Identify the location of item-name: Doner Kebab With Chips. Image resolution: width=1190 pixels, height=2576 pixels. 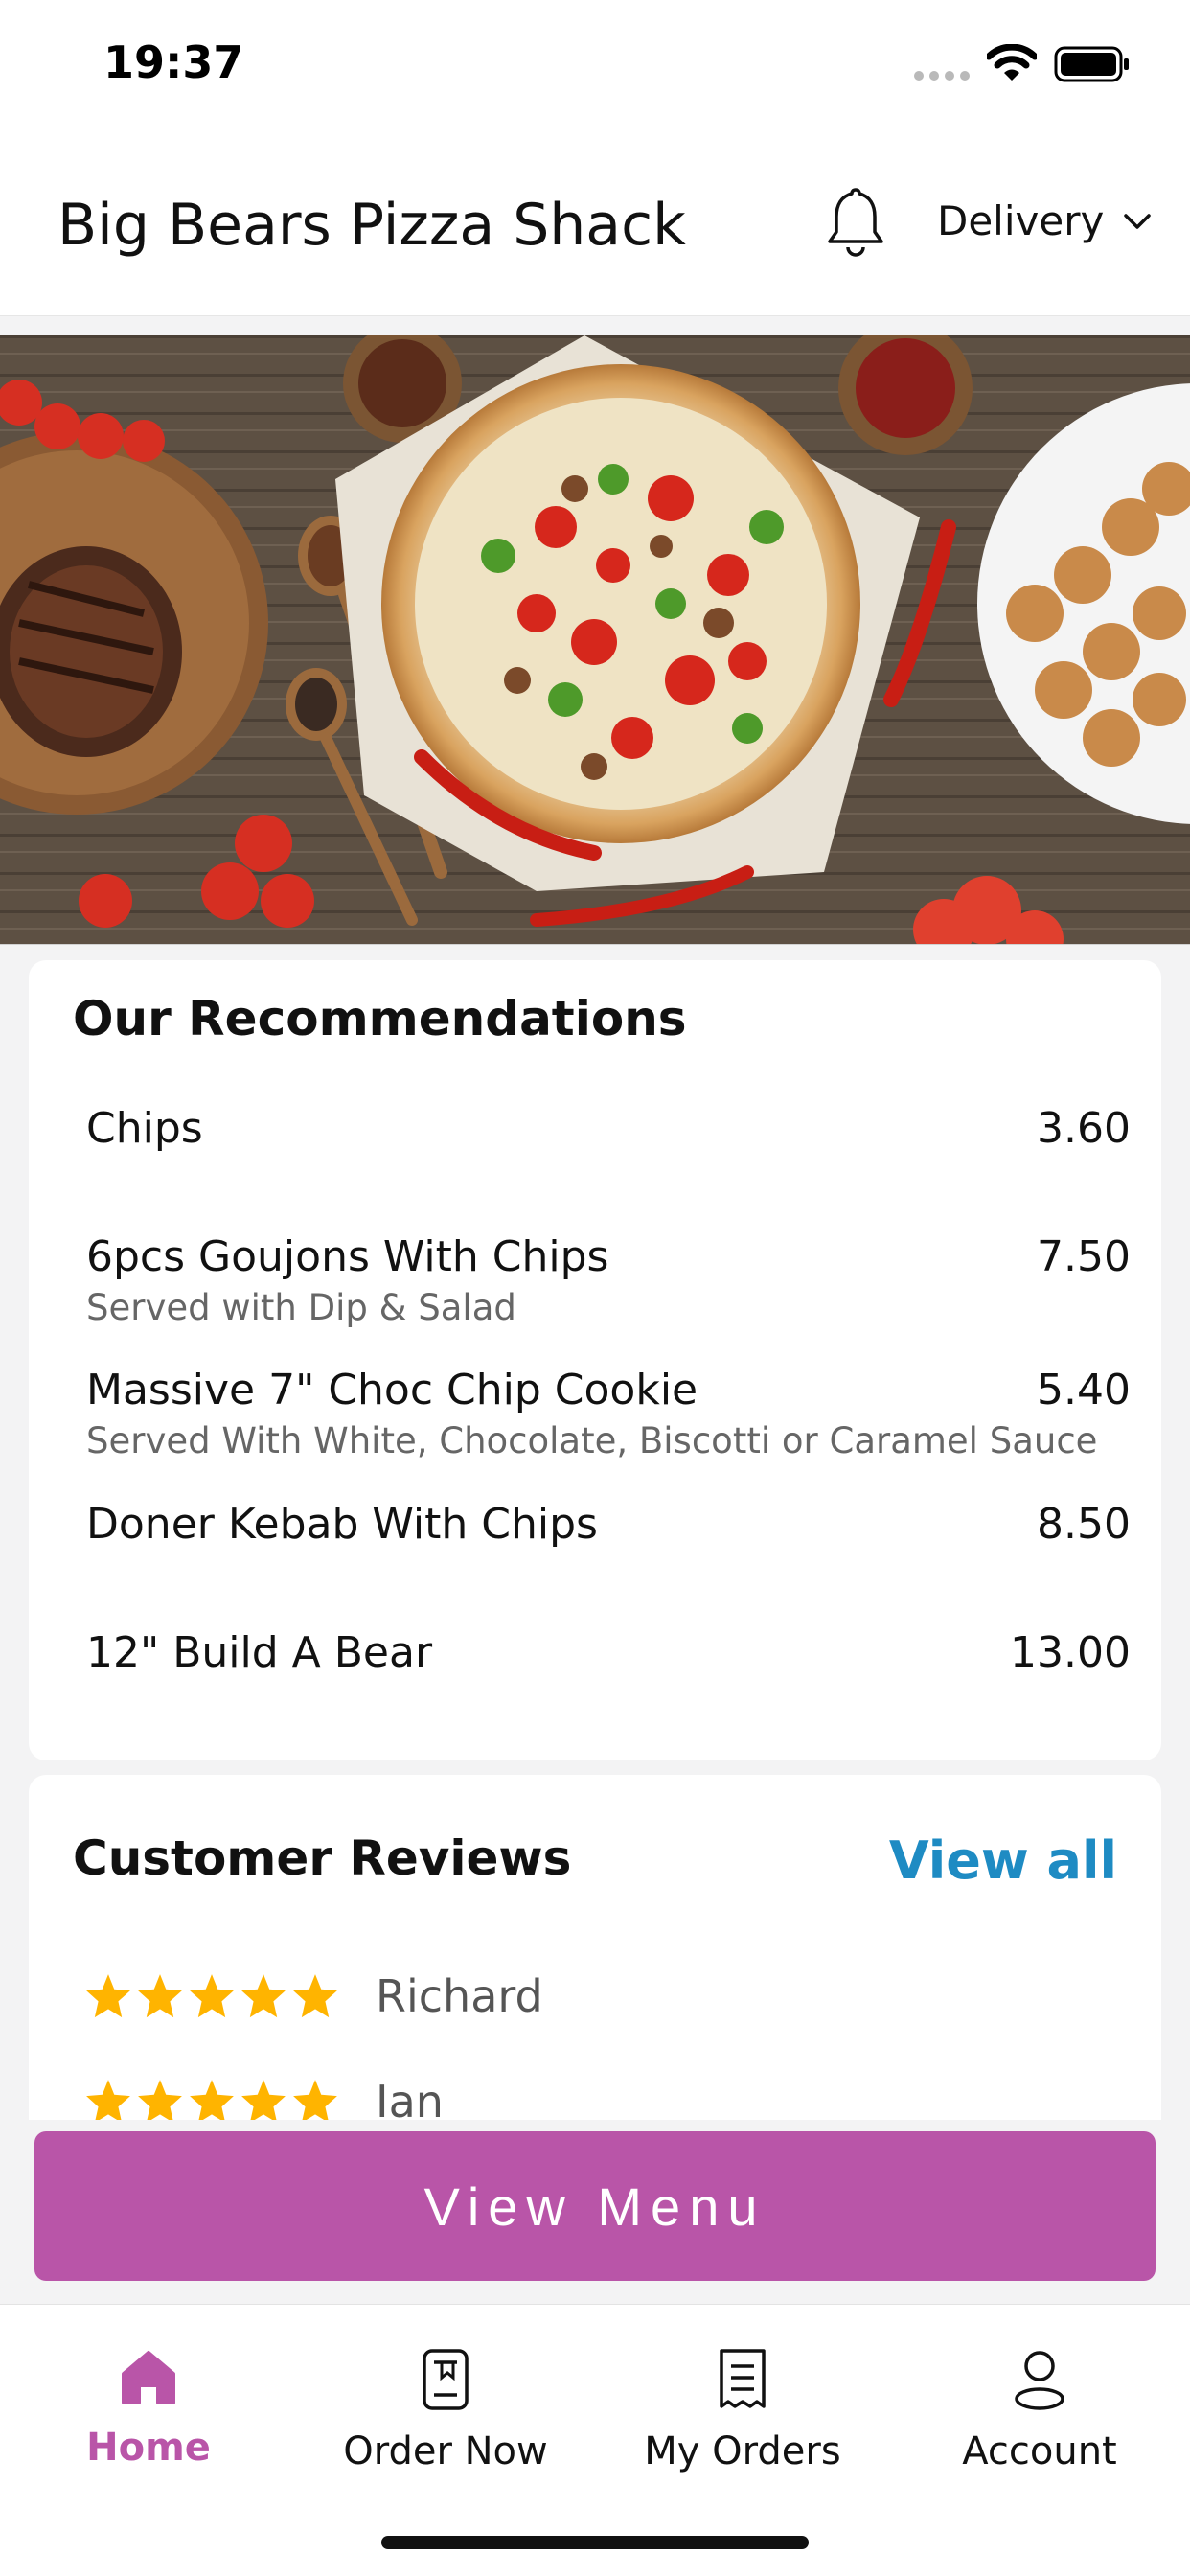
(342, 1525).